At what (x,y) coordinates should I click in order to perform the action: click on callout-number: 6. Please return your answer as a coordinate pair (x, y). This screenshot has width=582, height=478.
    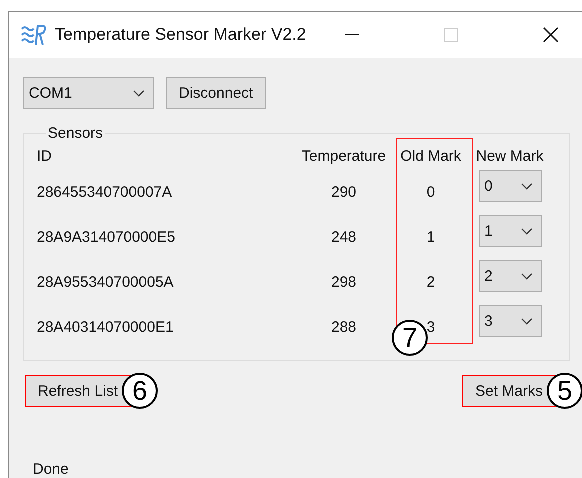
    Looking at the image, I should click on (140, 391).